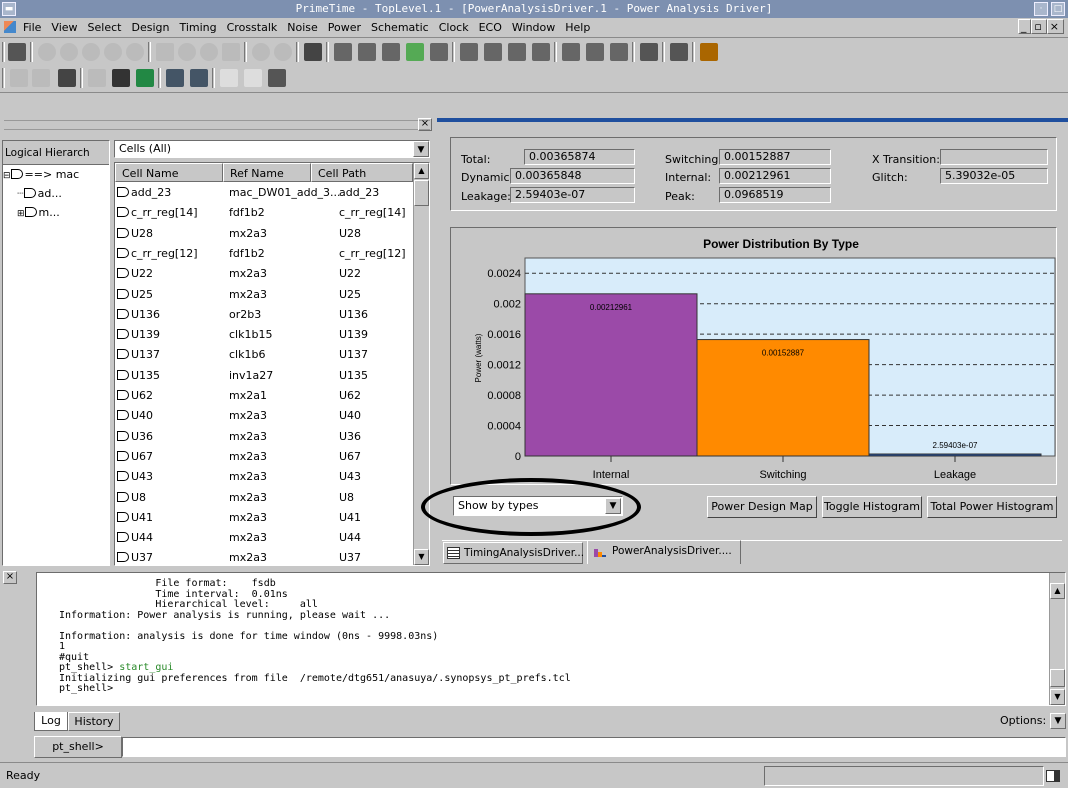  I want to click on table-row: U36 mx2a3 U36, so click(264, 437).